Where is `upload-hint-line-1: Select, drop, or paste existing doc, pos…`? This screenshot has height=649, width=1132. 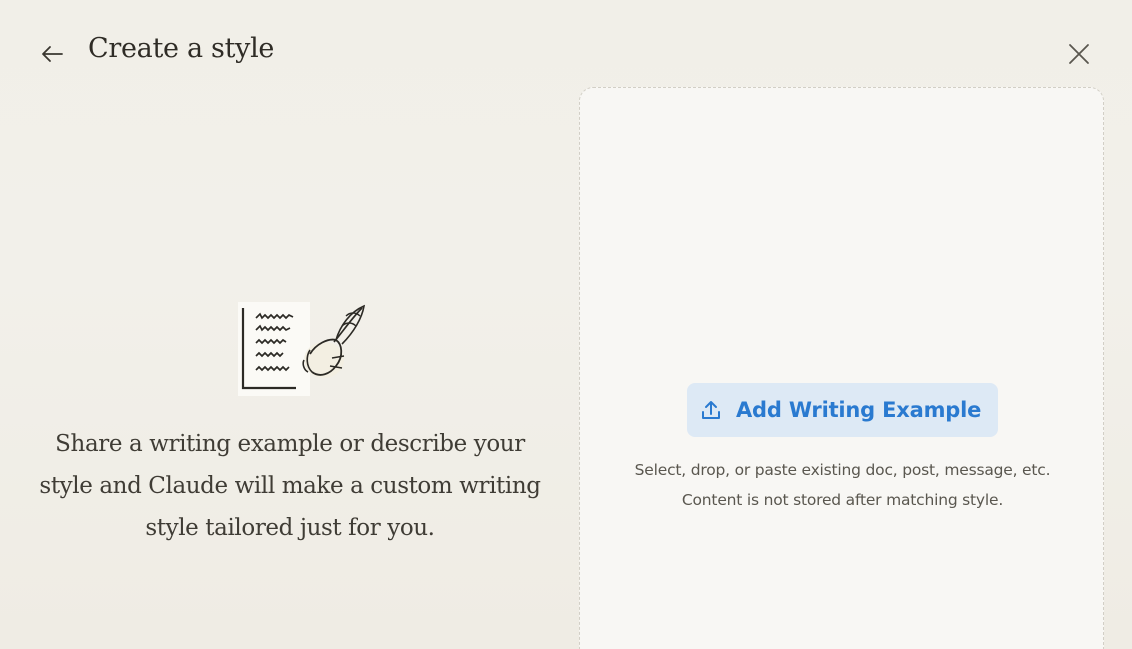 upload-hint-line-1: Select, drop, or paste existing doc, pos… is located at coordinates (842, 470).